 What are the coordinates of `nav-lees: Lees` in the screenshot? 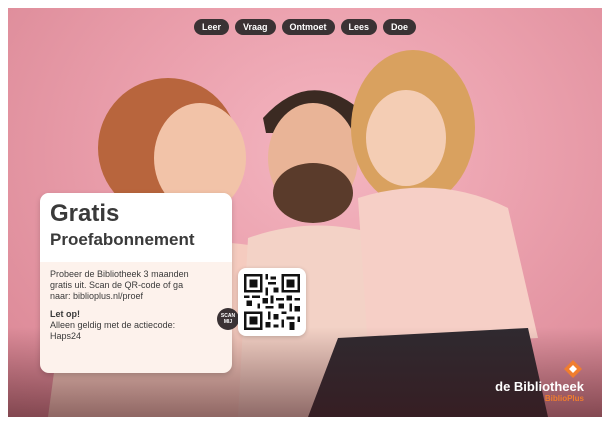 It's located at (359, 27).